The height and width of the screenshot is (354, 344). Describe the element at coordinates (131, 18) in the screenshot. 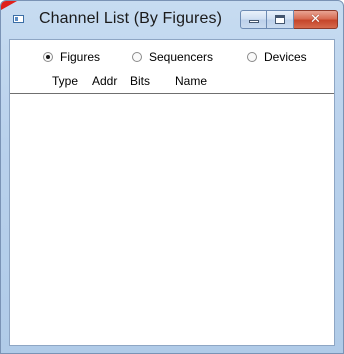

I see `window-title: Channel List (By Figures)` at that location.